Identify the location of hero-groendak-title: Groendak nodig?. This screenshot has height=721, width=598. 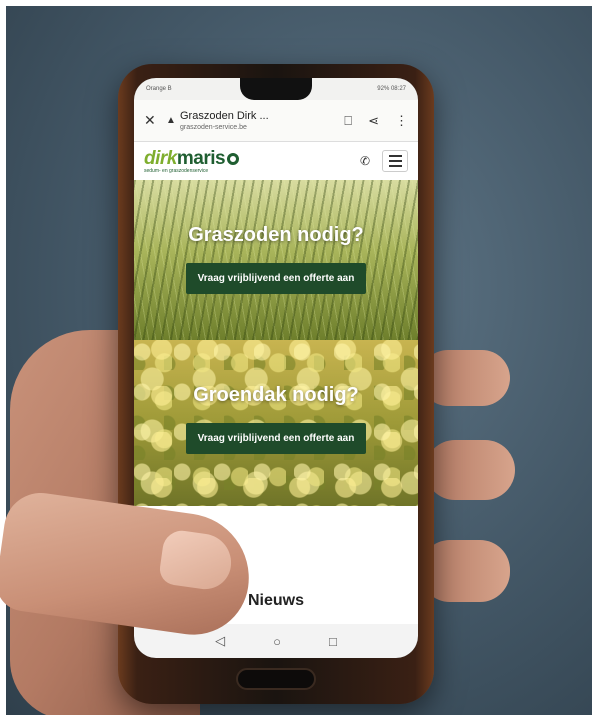
(276, 395).